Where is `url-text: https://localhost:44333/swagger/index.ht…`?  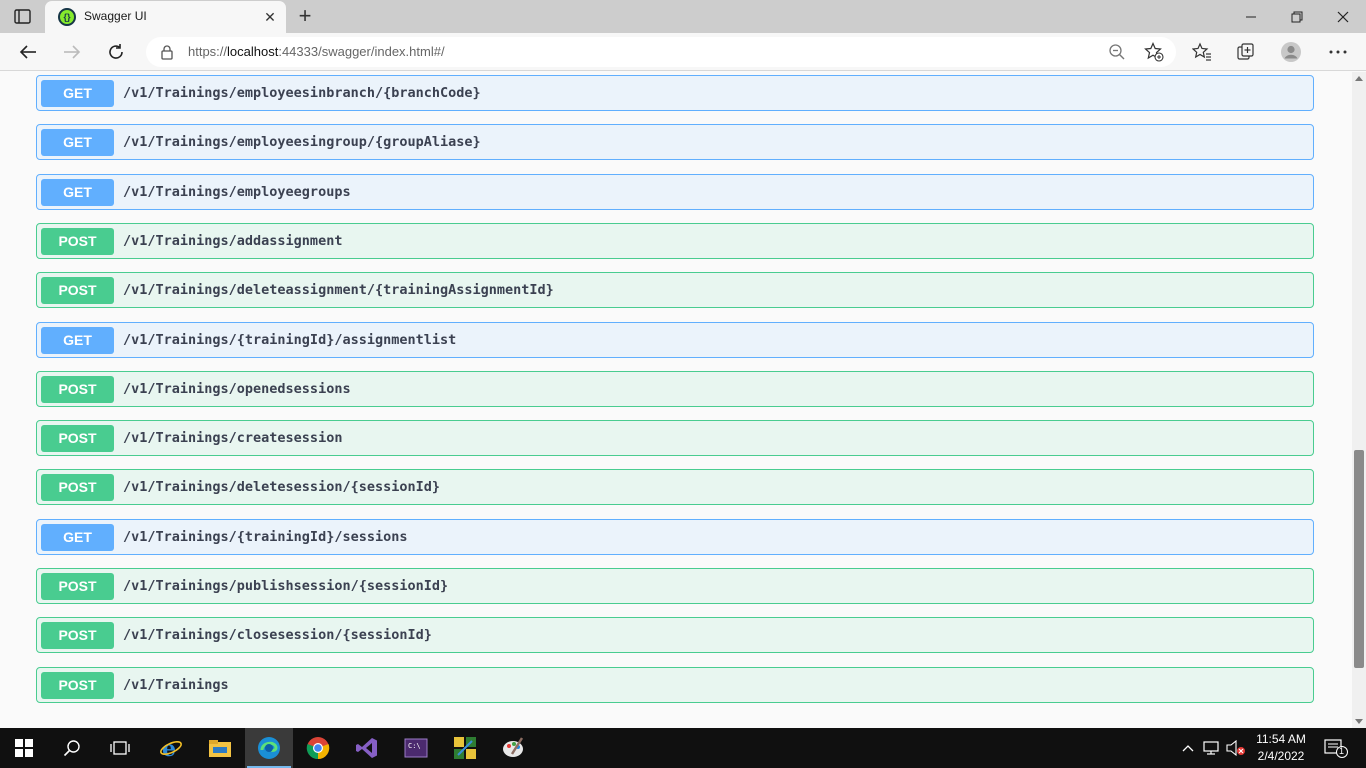 url-text: https://localhost:44333/swagger/index.ht… is located at coordinates (316, 51).